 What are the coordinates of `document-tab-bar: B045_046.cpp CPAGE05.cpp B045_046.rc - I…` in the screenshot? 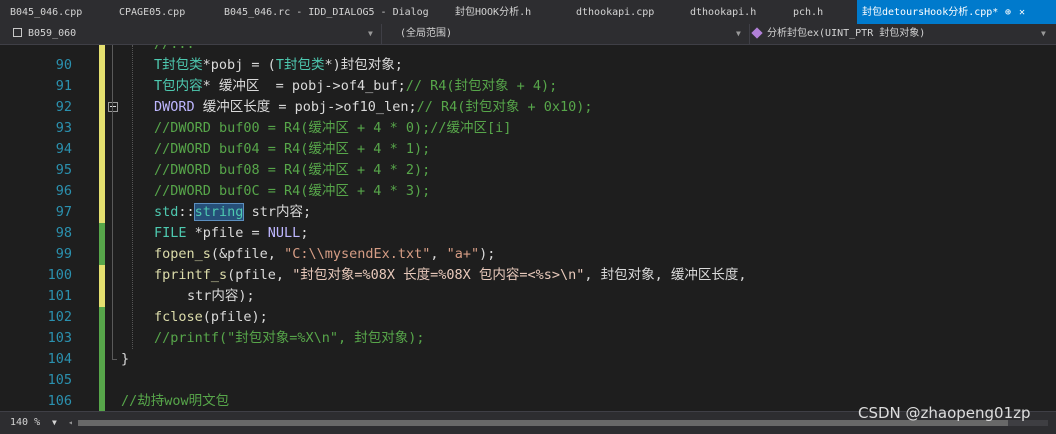 It's located at (528, 12).